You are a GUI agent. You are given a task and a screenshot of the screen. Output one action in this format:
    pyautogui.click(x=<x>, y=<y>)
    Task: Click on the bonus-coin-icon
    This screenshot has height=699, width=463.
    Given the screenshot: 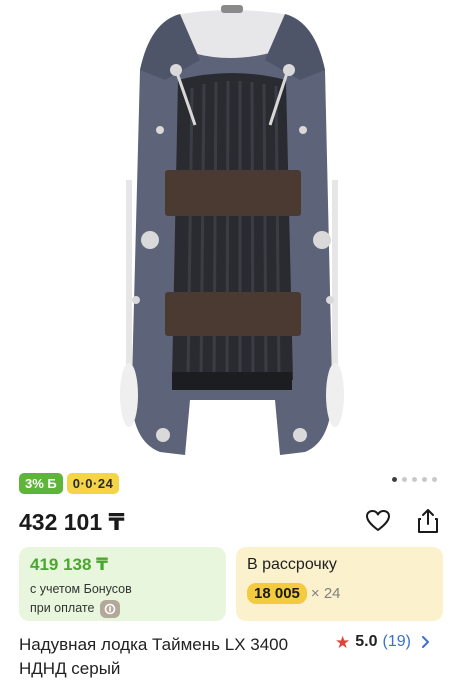 What is the action you would take?
    pyautogui.click(x=110, y=608)
    